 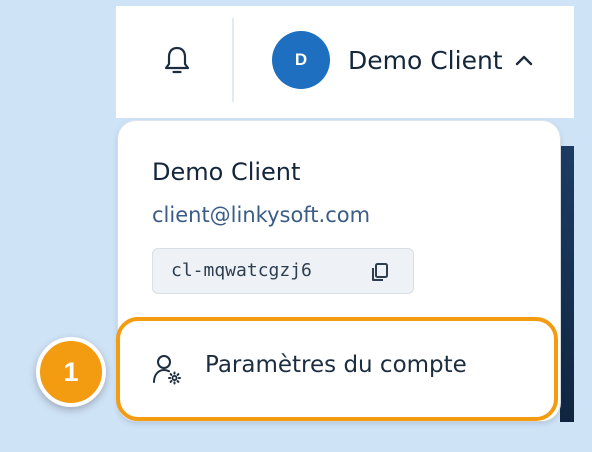 I want to click on avatar: D, so click(x=301, y=60).